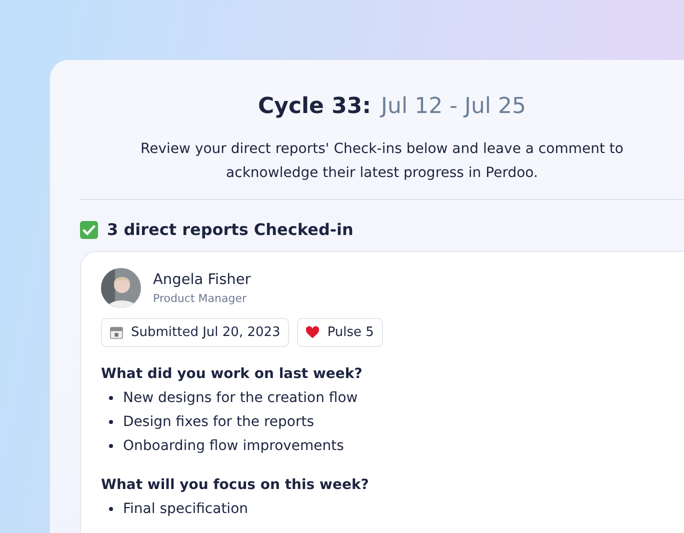 The width and height of the screenshot is (684, 533). What do you see at coordinates (185, 509) in the screenshot?
I see `answer-item: Final specification` at bounding box center [185, 509].